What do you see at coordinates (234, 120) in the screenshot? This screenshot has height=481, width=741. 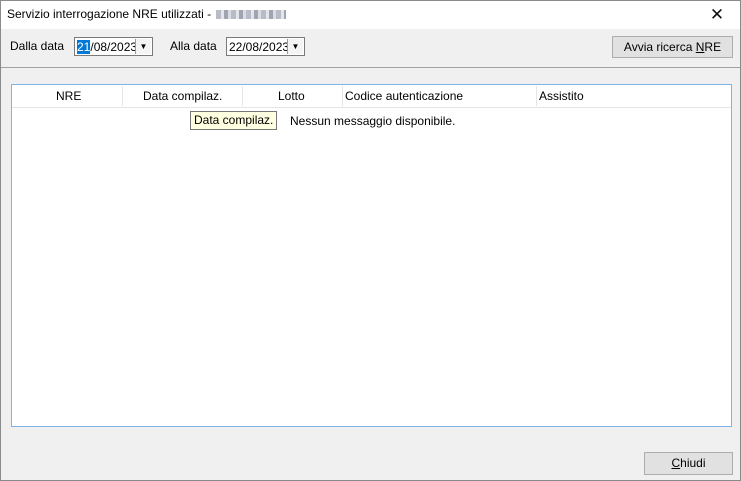 I see `column-tooltip: Data compilaz.` at bounding box center [234, 120].